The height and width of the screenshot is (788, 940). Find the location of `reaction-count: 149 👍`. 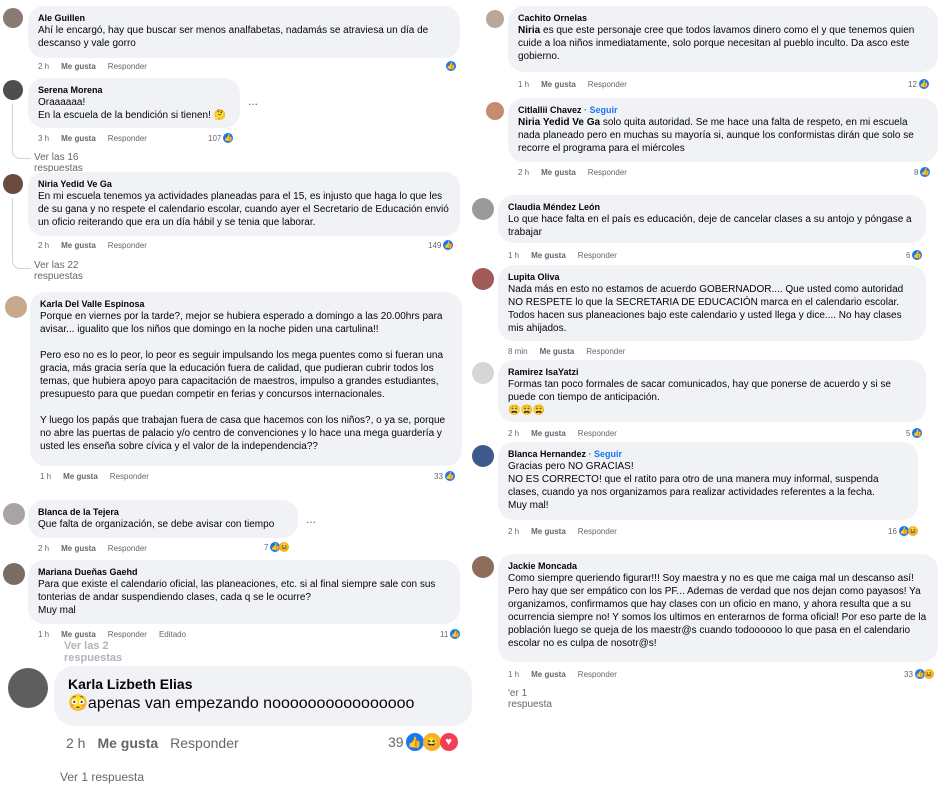

reaction-count: 149 👍 is located at coordinates (441, 245).